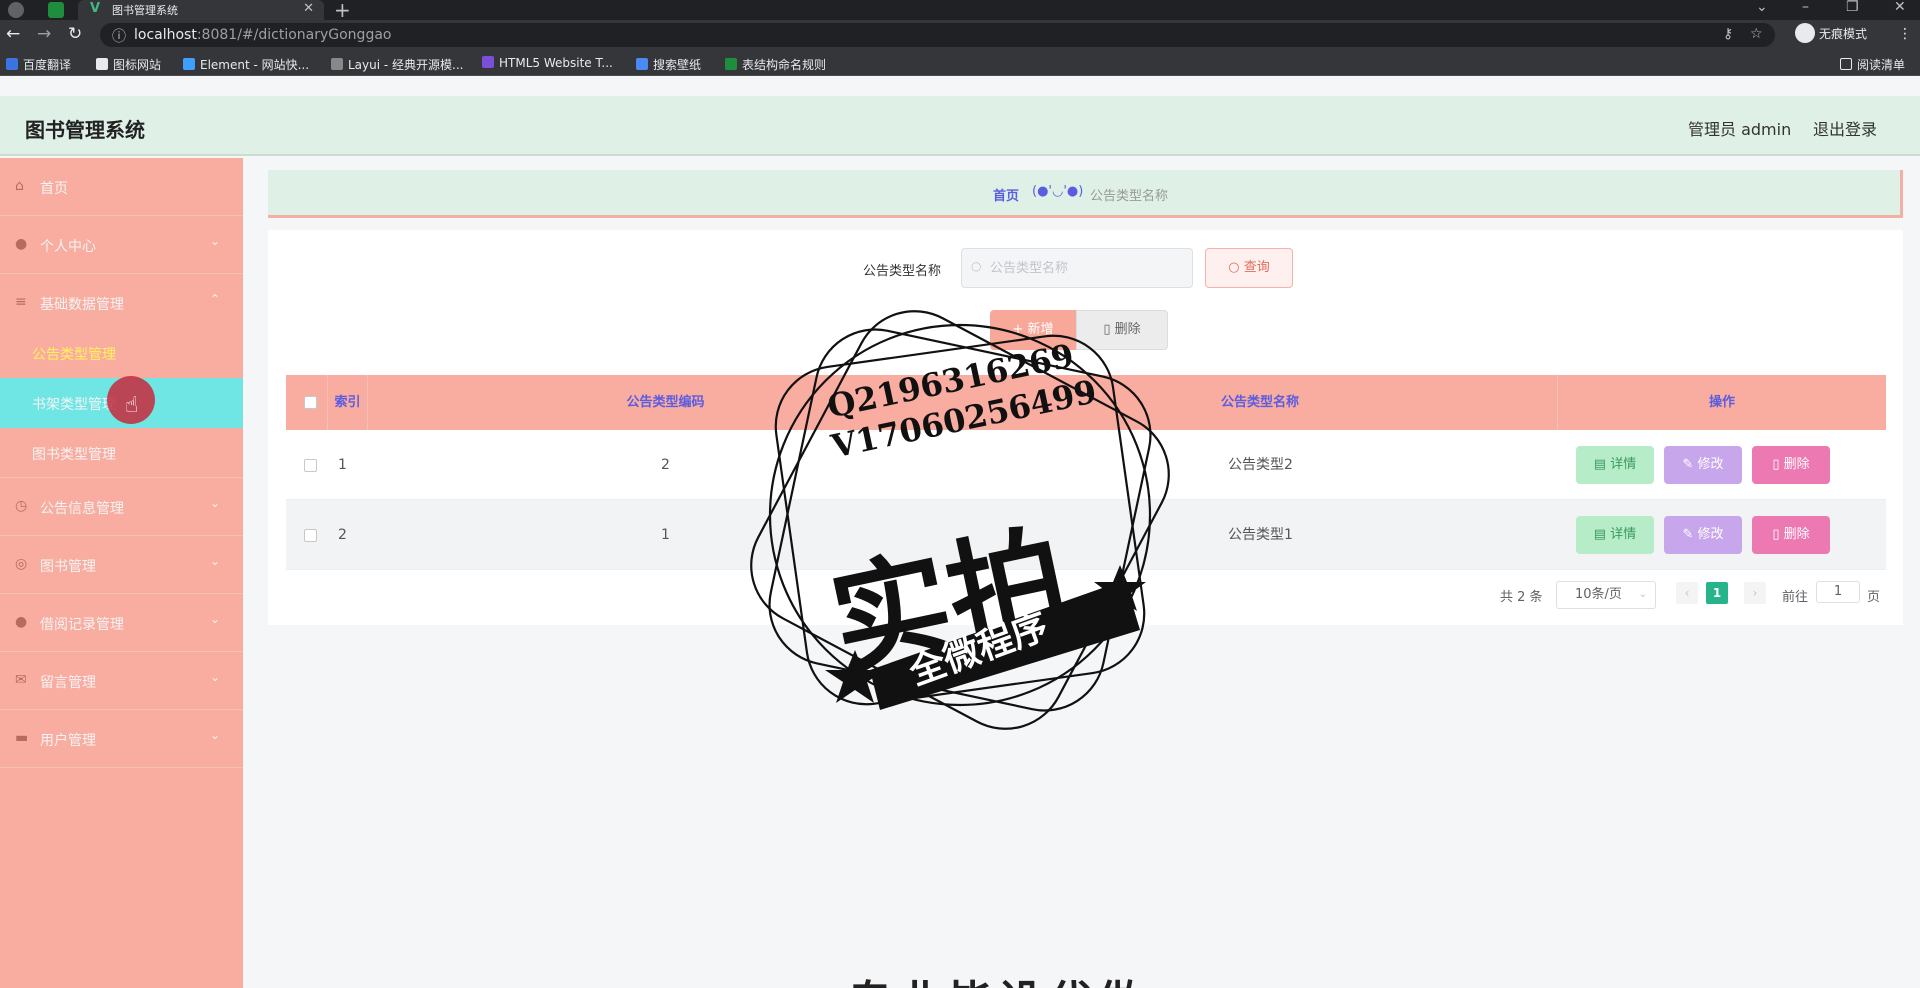 This screenshot has width=1920, height=988. Describe the element at coordinates (1717, 593) in the screenshot. I see `page-number: 1` at that location.